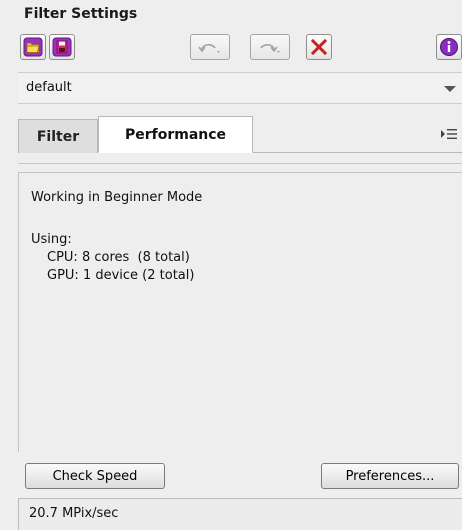 The image size is (462, 530). What do you see at coordinates (450, 89) in the screenshot?
I see `chevron-down-icon` at bounding box center [450, 89].